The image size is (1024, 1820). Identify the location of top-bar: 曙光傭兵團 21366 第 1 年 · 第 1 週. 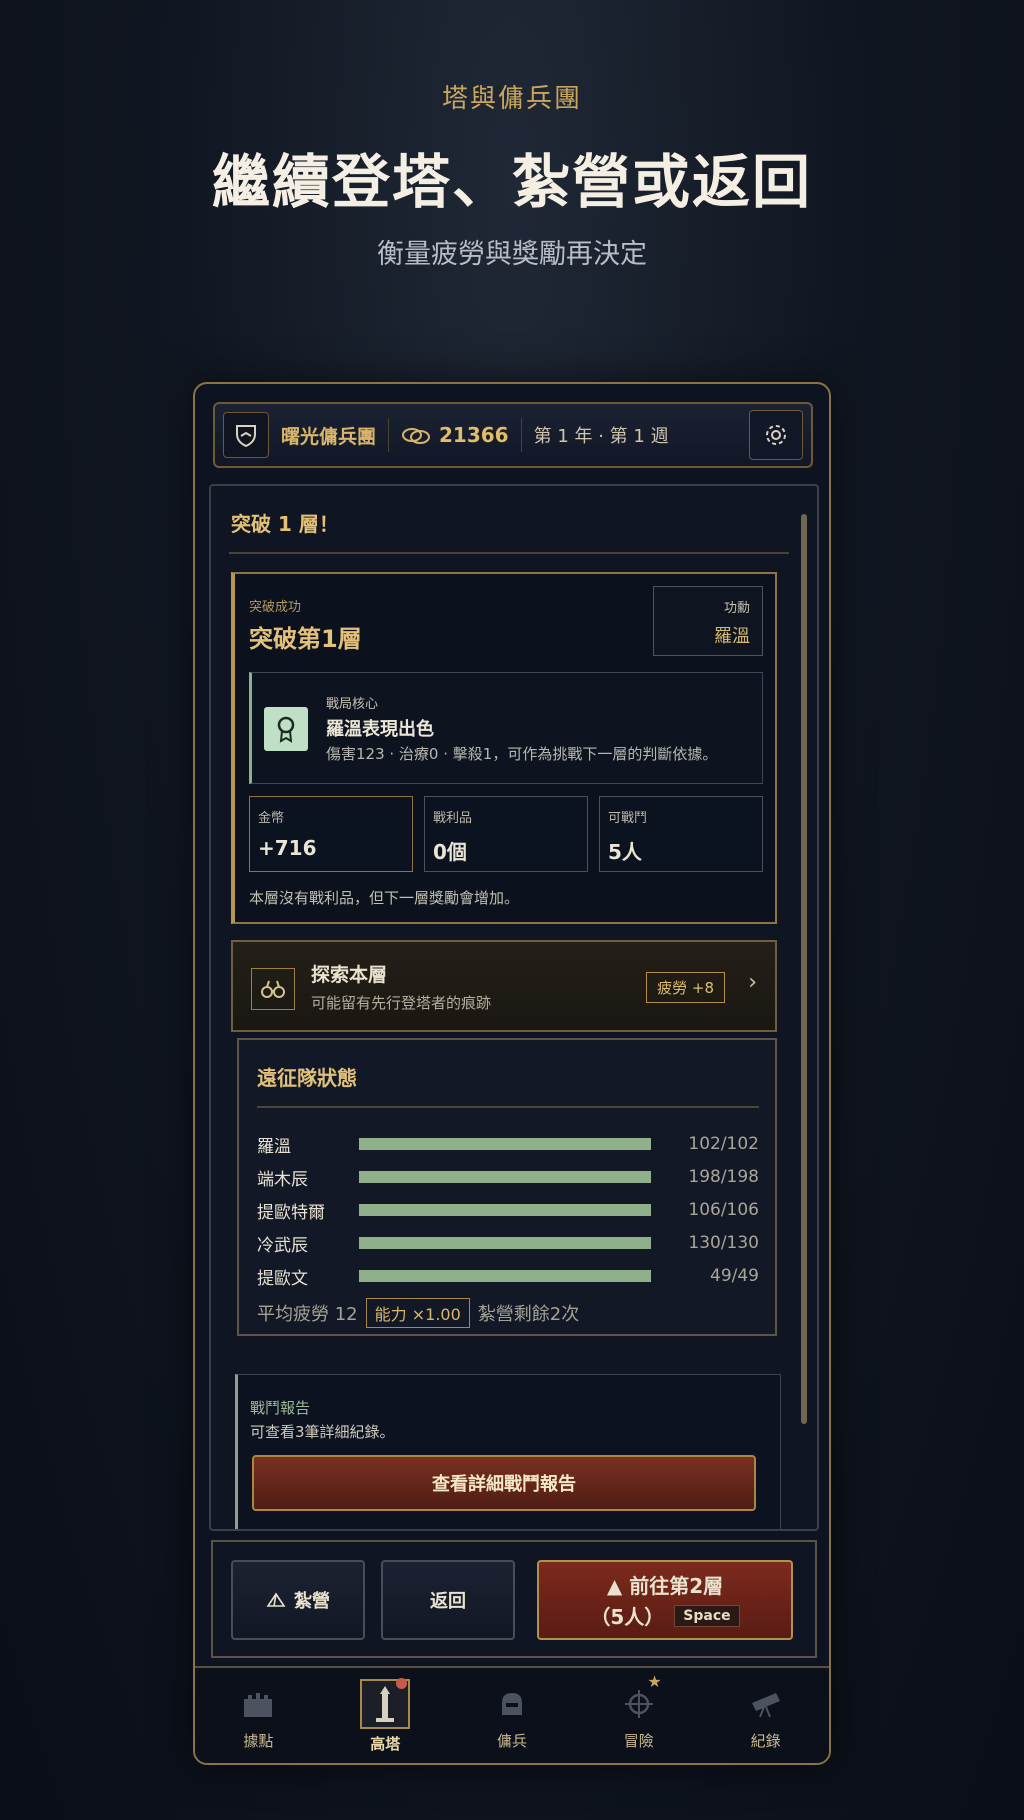
(513, 435).